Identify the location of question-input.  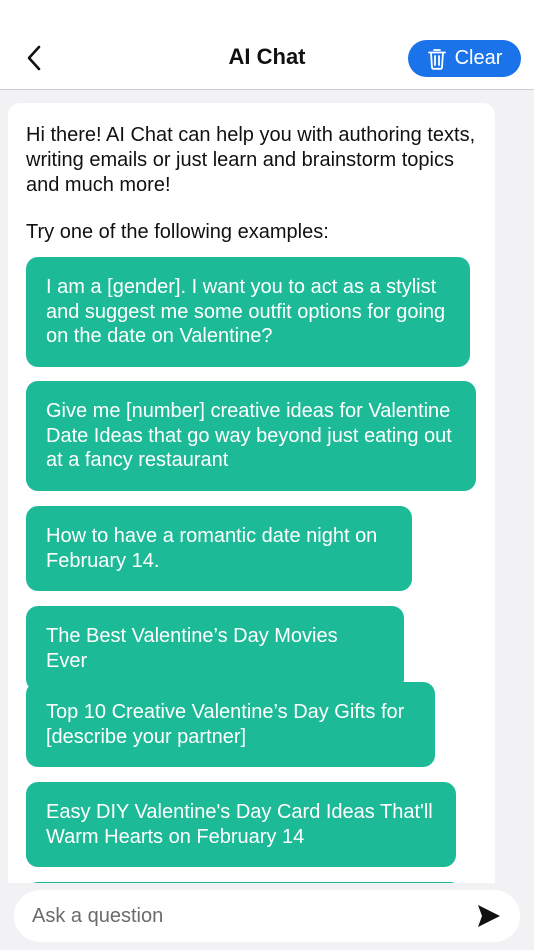
(242, 916).